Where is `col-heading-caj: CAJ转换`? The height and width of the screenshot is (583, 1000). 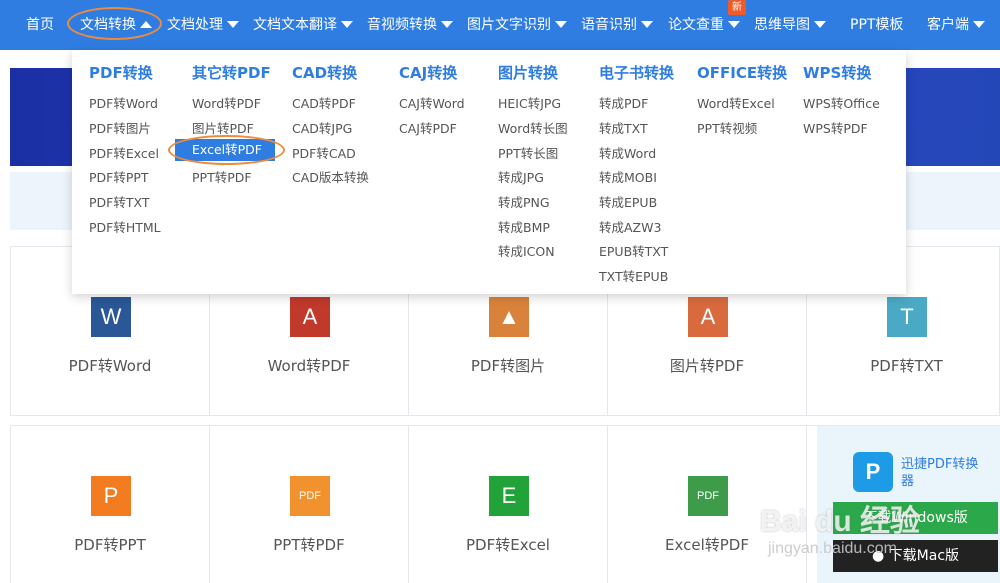
col-heading-caj: CAJ转换 is located at coordinates (428, 72).